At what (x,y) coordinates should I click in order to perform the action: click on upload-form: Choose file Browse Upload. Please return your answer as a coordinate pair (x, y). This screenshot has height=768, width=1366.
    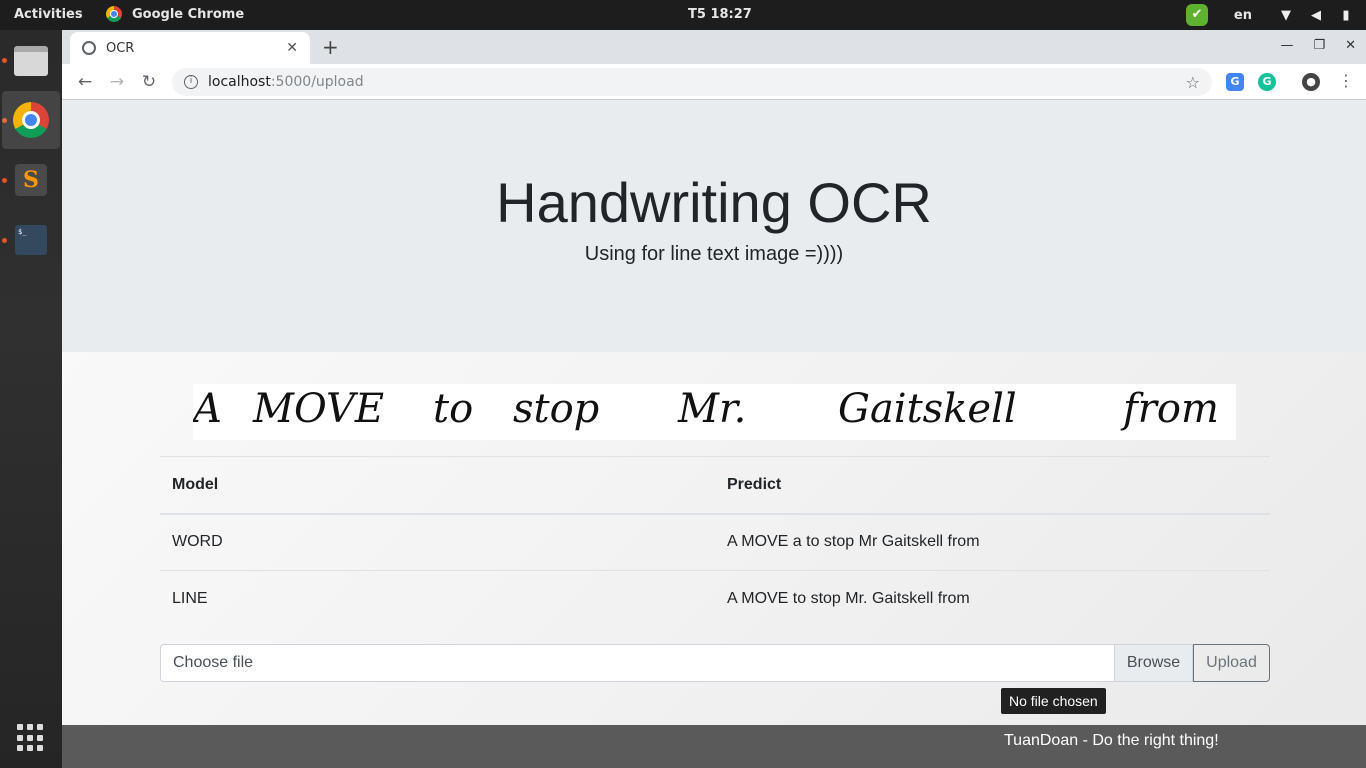
    Looking at the image, I should click on (715, 663).